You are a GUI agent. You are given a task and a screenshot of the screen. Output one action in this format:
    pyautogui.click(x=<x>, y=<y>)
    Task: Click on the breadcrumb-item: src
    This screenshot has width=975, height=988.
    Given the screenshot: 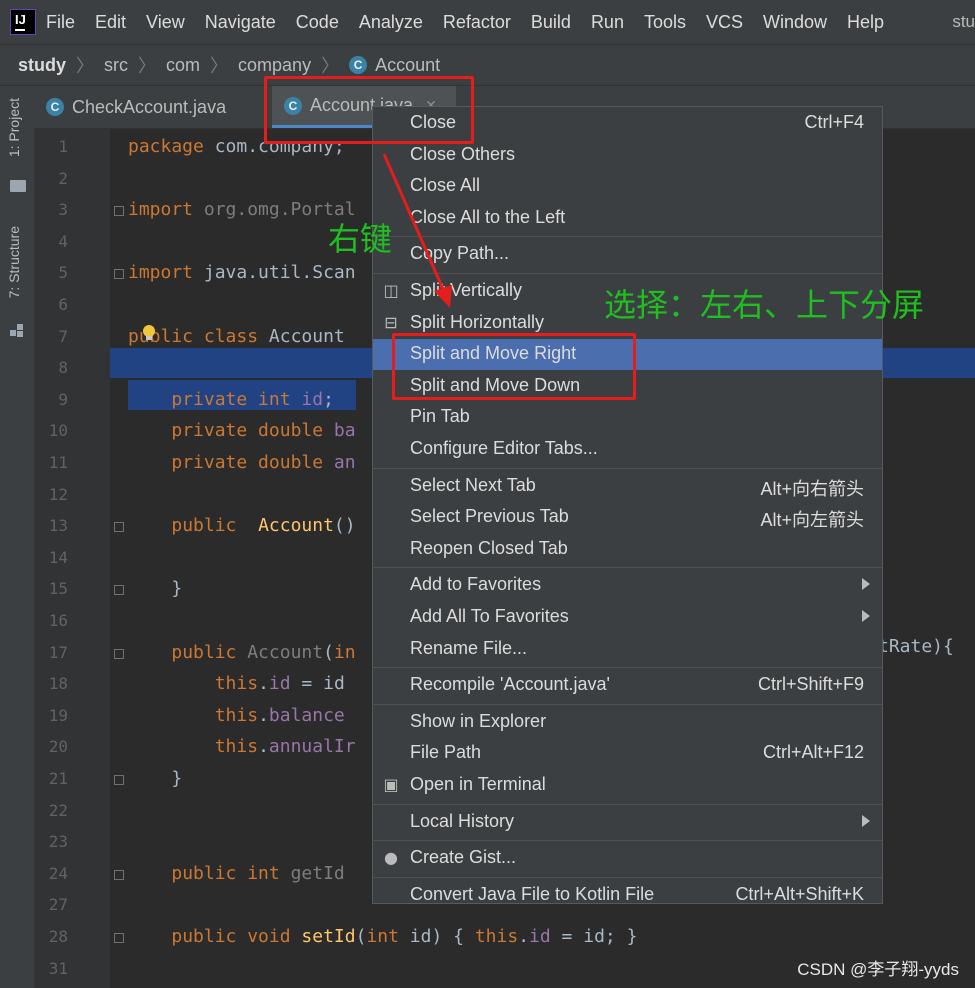 What is the action you would take?
    pyautogui.click(x=116, y=65)
    